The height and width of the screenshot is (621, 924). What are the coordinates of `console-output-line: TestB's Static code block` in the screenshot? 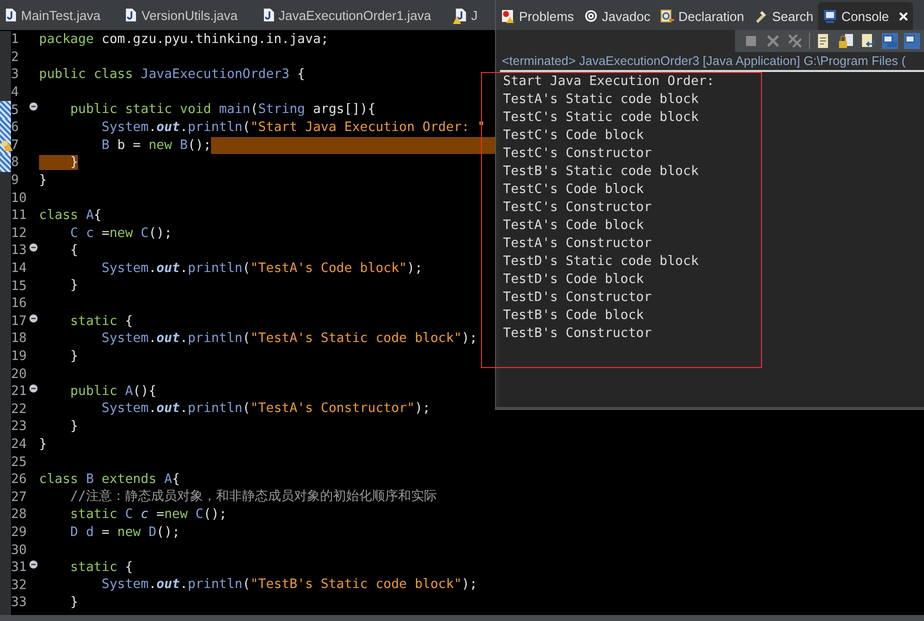 It's located at (601, 172).